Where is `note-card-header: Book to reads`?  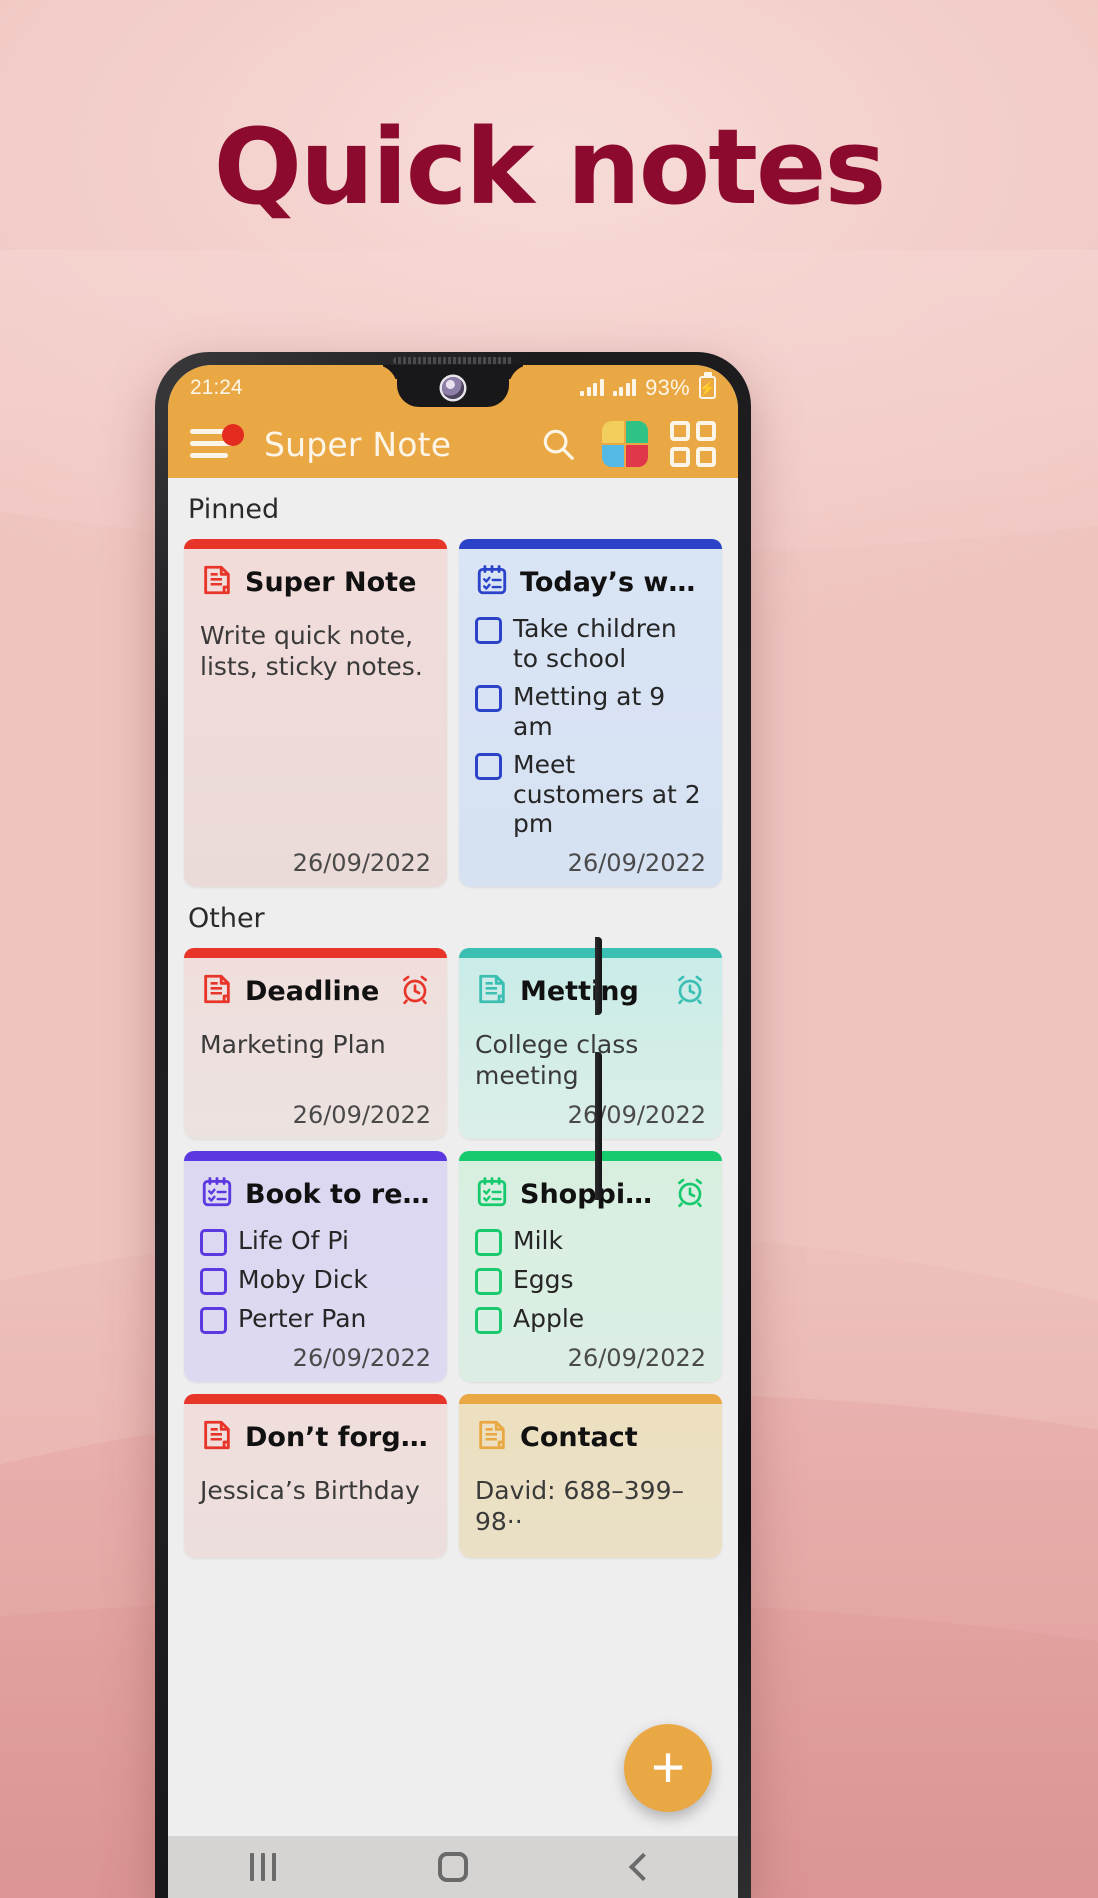
note-card-header: Book to reads is located at coordinates (315, 1194).